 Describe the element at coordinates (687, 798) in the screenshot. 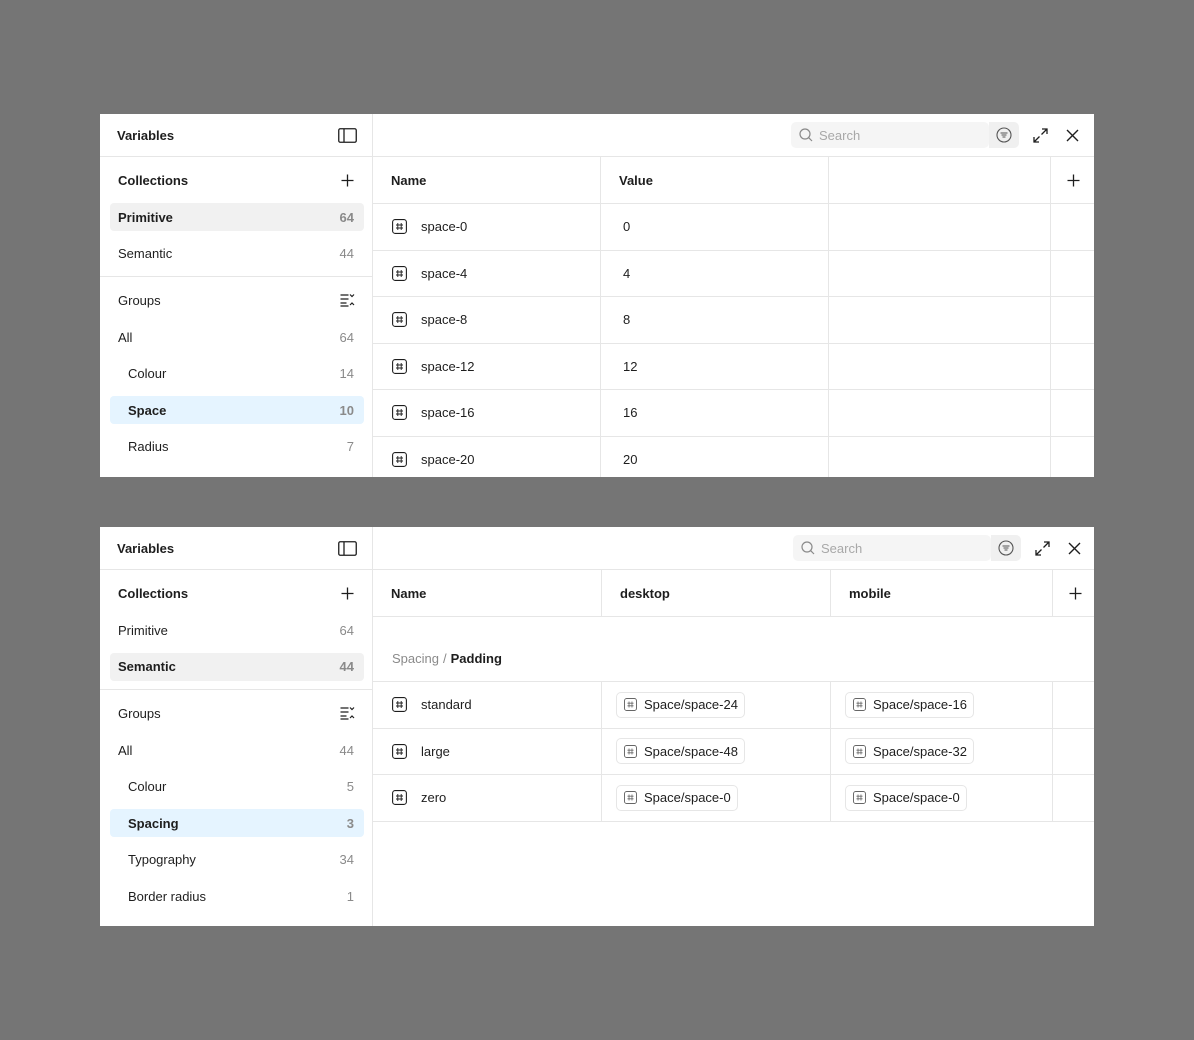

I see `alias-label: Space/space-0` at that location.